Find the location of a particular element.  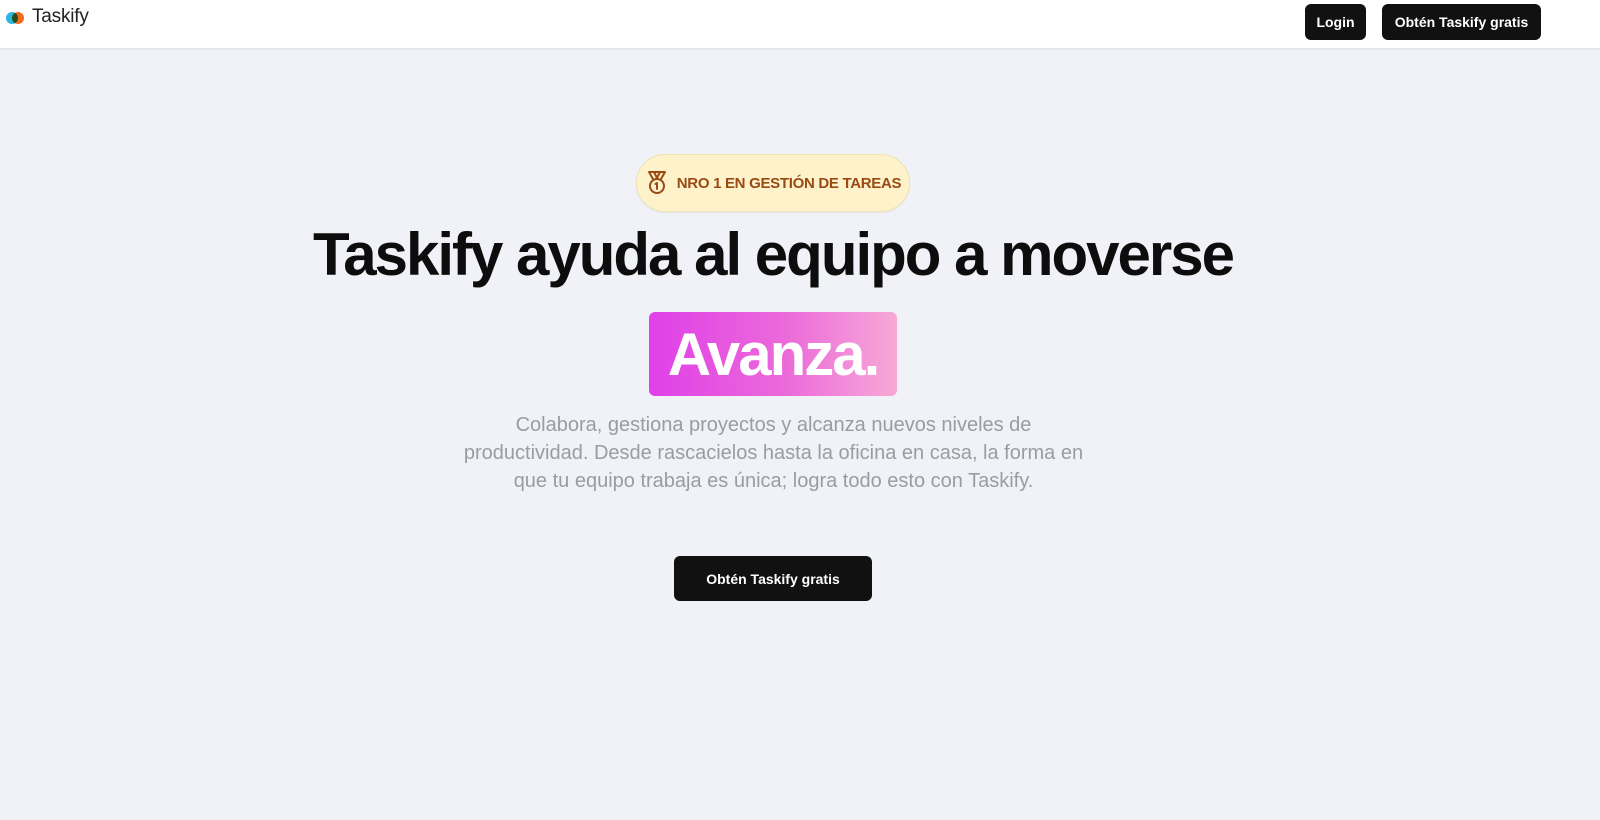

get-taskify-free-cta-button: Obtén Taskify gratis is located at coordinates (773, 578).